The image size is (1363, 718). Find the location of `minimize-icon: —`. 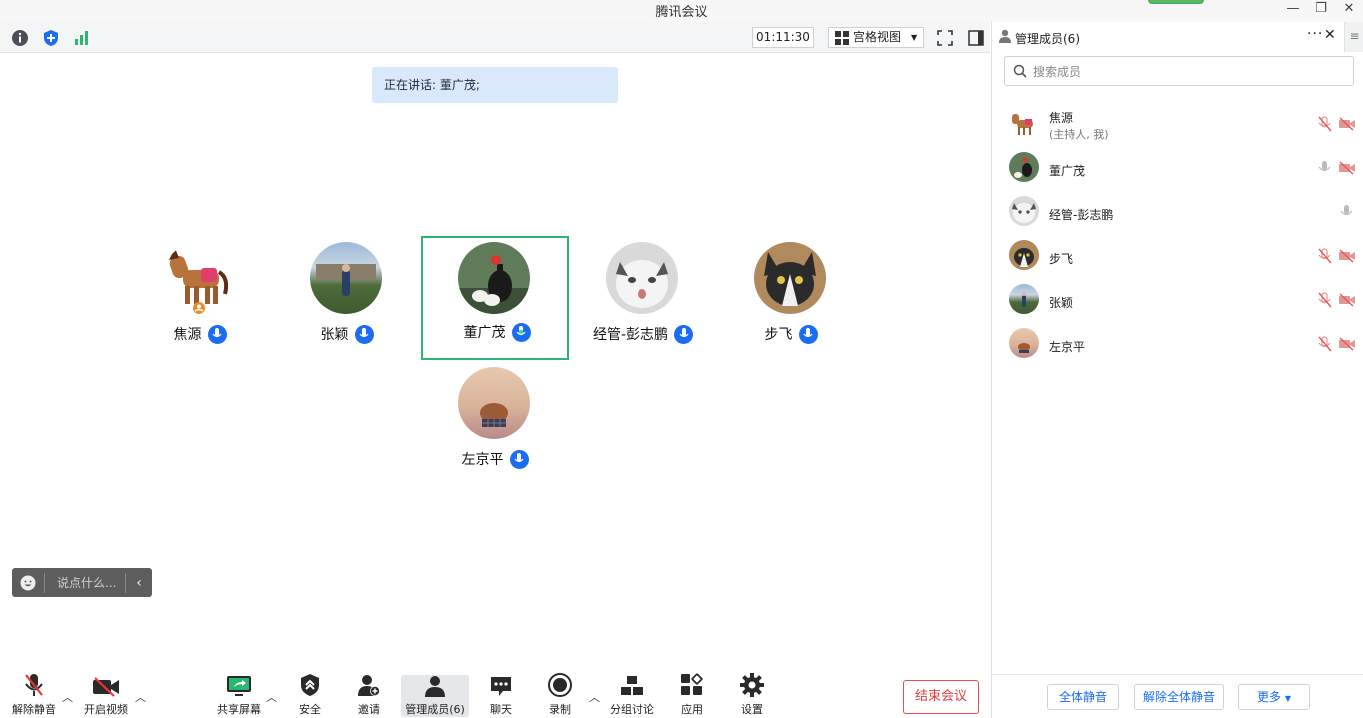

minimize-icon: — is located at coordinates (1293, 10).